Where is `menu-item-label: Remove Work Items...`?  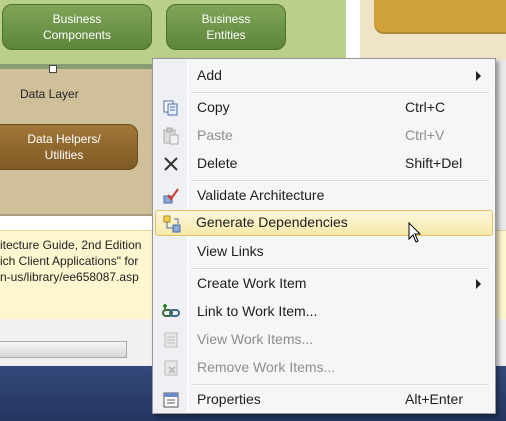 menu-item-label: Remove Work Items... is located at coordinates (266, 367).